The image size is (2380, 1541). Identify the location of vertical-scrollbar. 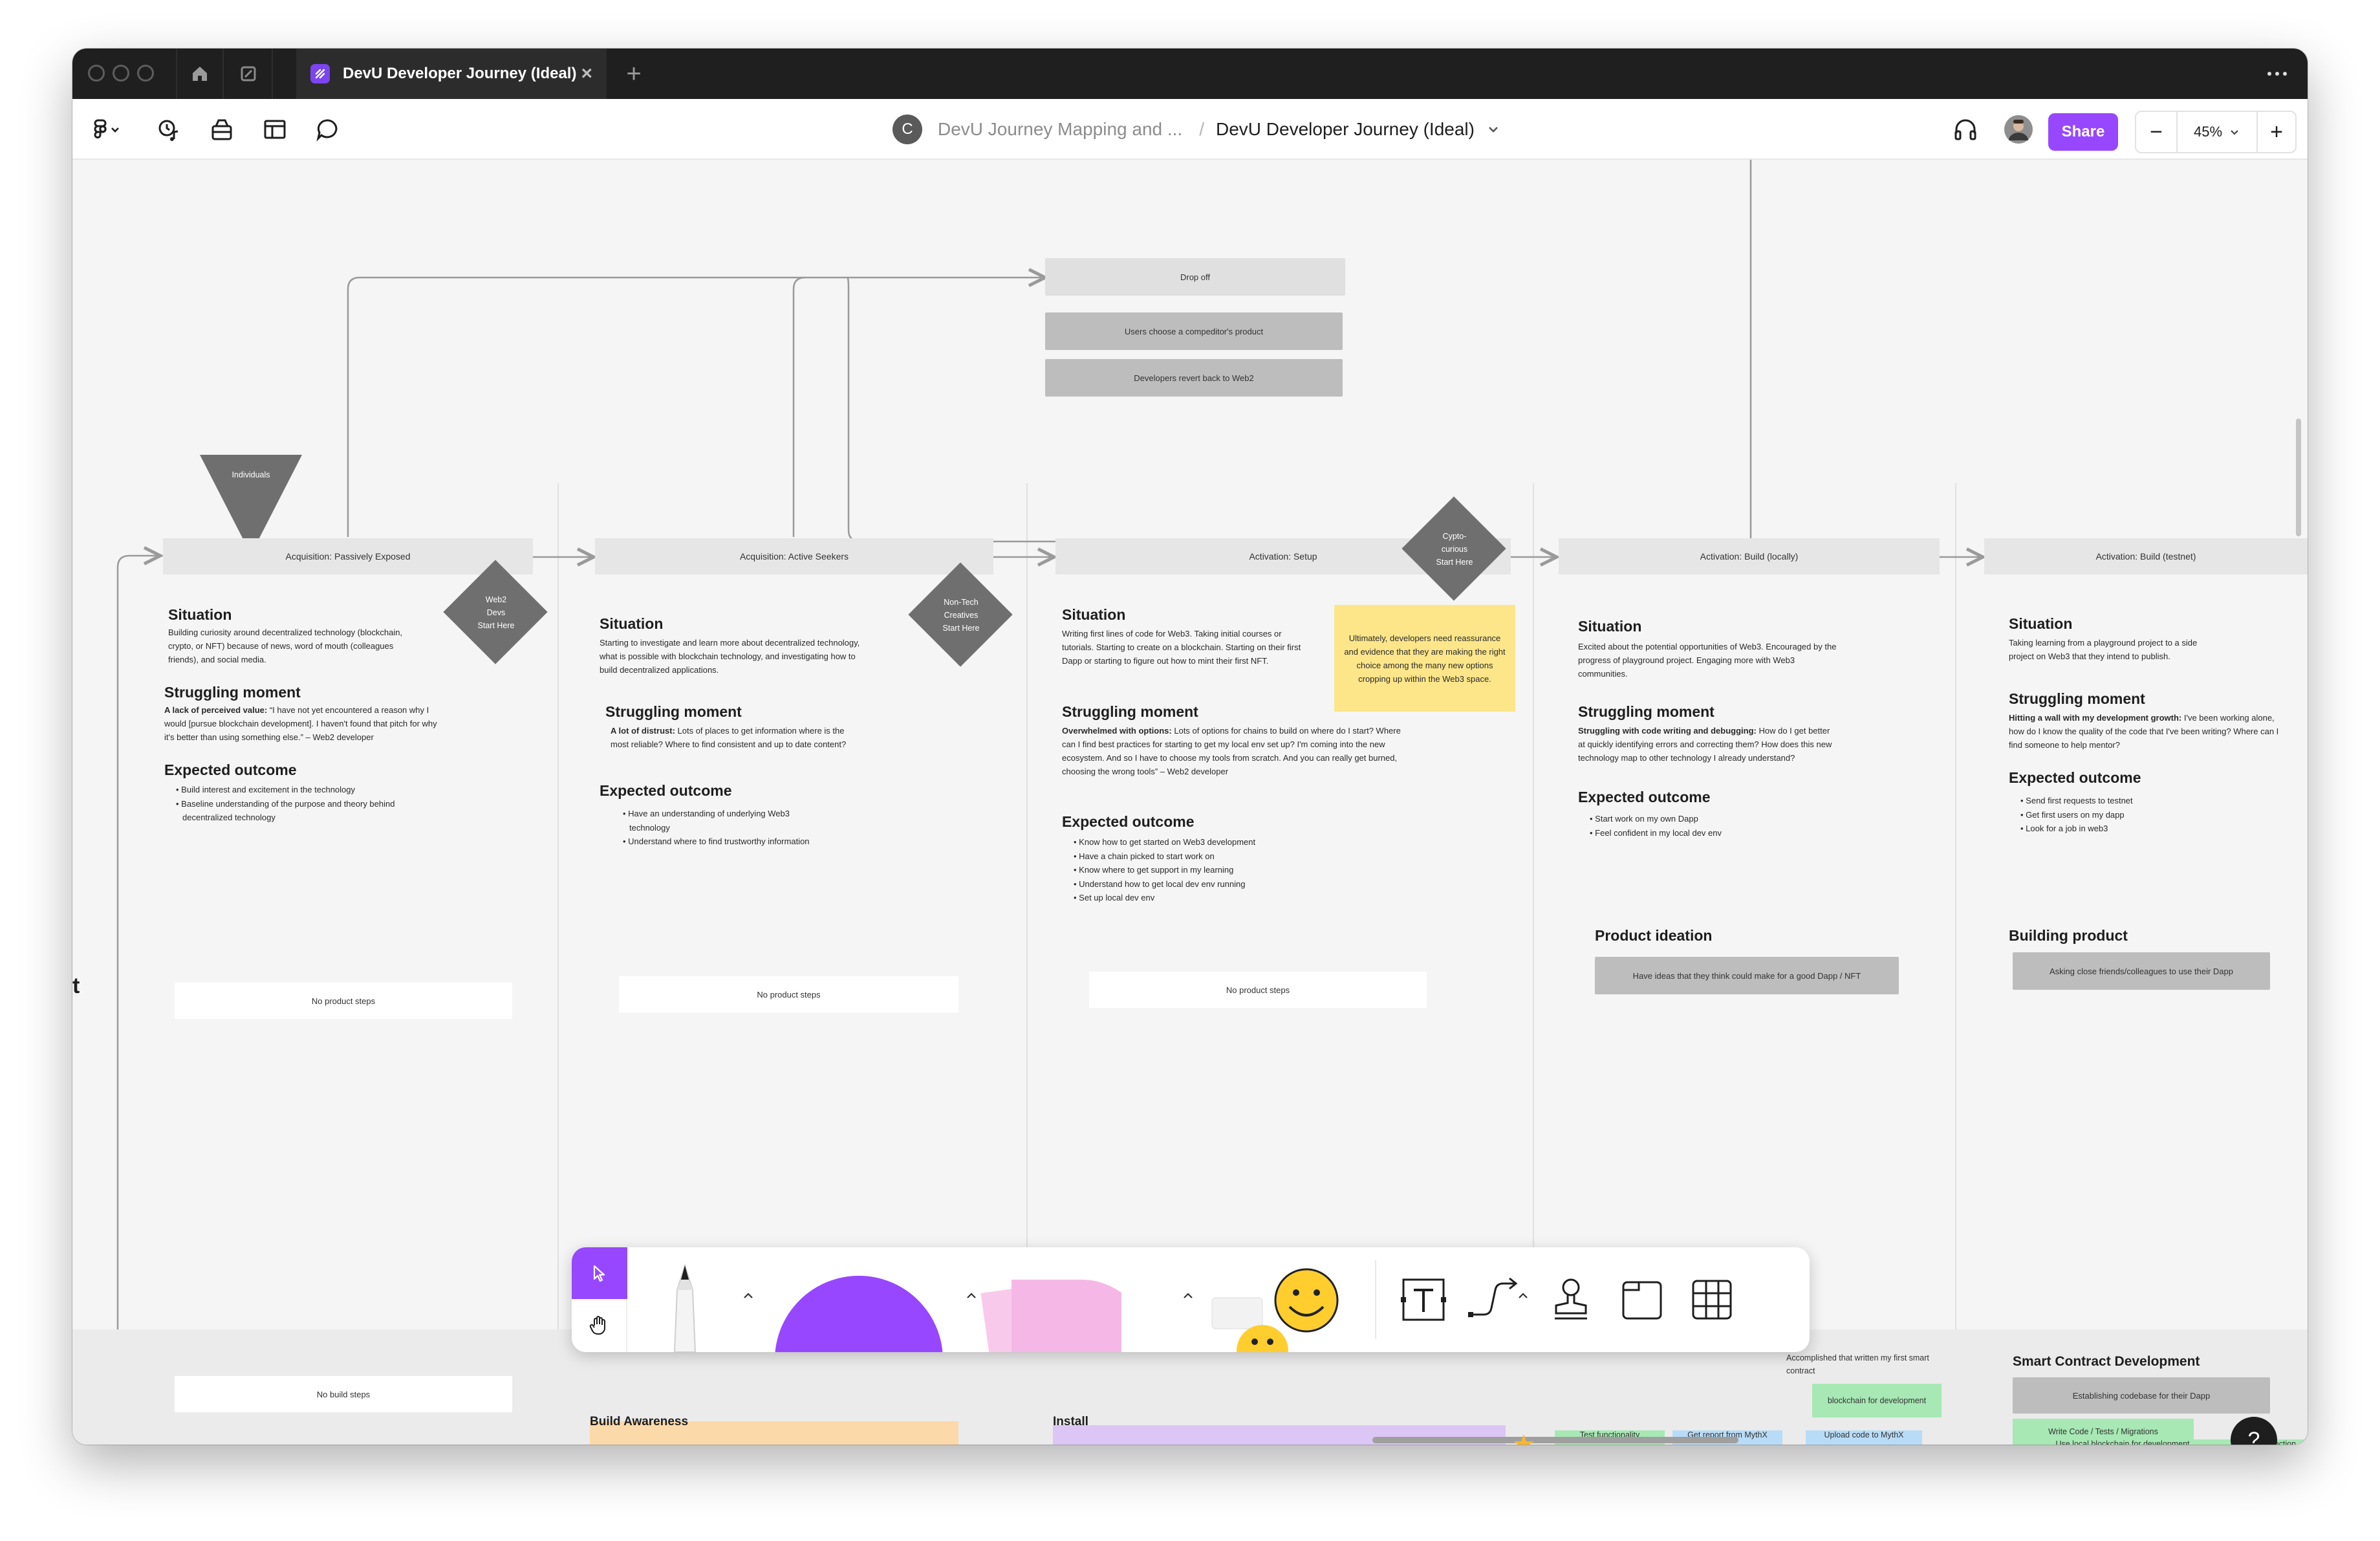
(2298, 477).